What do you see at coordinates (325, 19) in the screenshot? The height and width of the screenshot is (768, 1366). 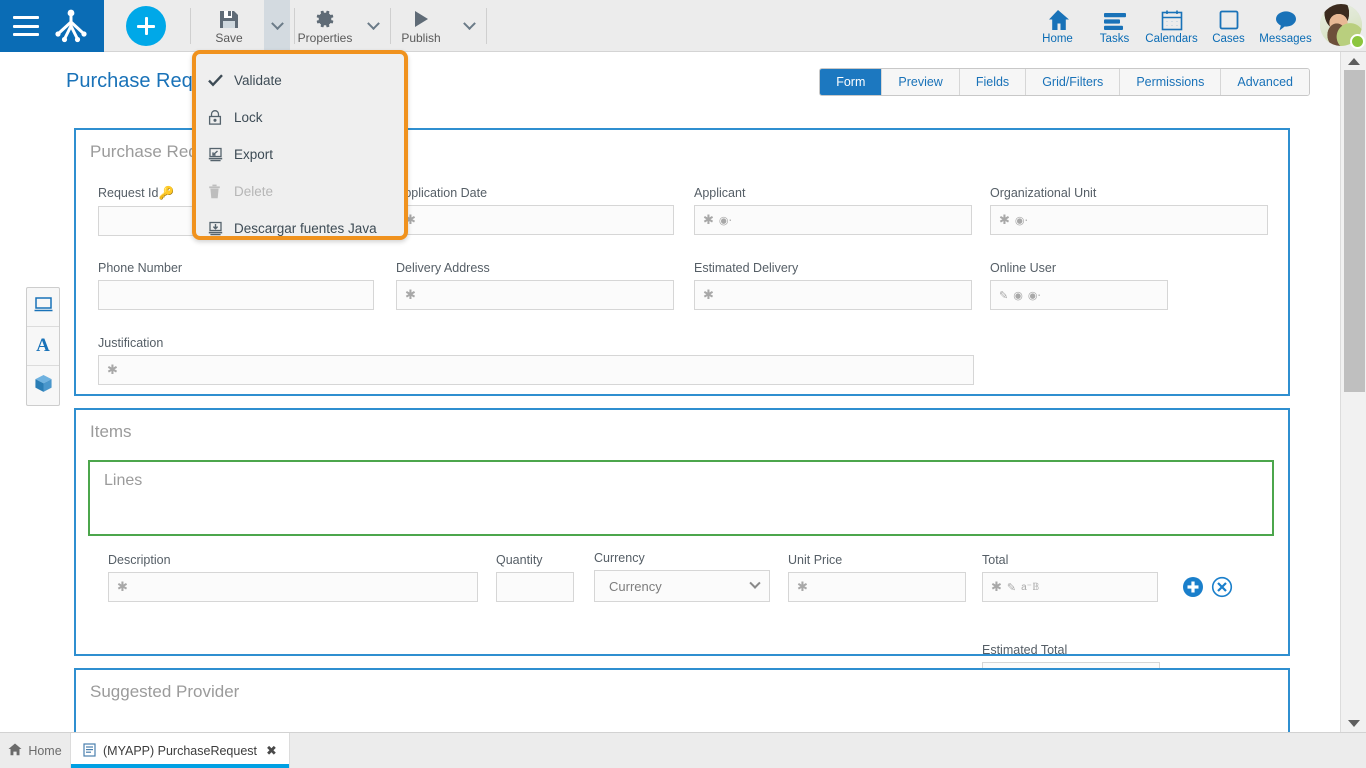 I see `gear-icon` at bounding box center [325, 19].